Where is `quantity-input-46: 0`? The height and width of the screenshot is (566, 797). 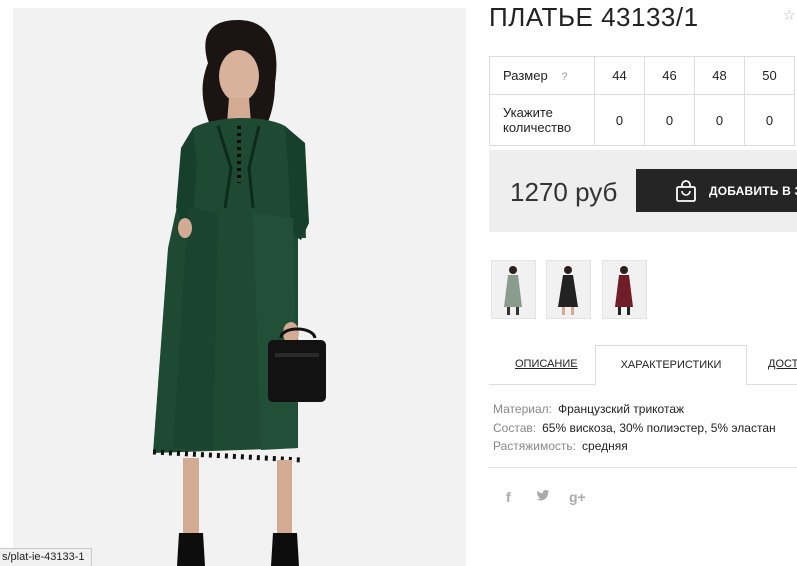 quantity-input-46: 0 is located at coordinates (669, 120).